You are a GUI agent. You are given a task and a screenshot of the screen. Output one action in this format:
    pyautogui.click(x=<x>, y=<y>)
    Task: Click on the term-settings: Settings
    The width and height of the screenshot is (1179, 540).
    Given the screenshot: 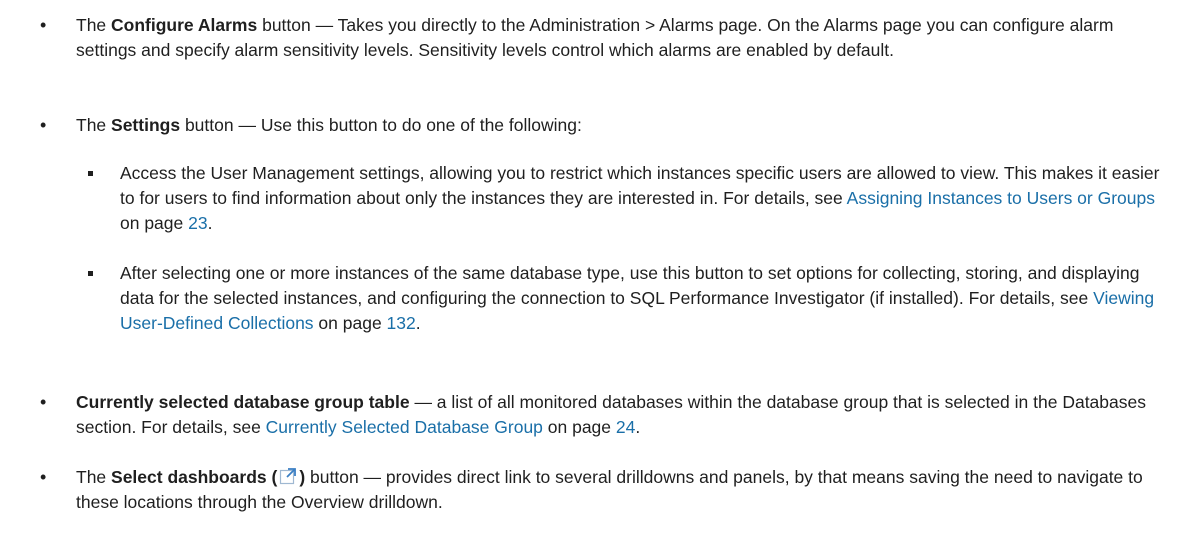 What is the action you would take?
    pyautogui.click(x=146, y=125)
    